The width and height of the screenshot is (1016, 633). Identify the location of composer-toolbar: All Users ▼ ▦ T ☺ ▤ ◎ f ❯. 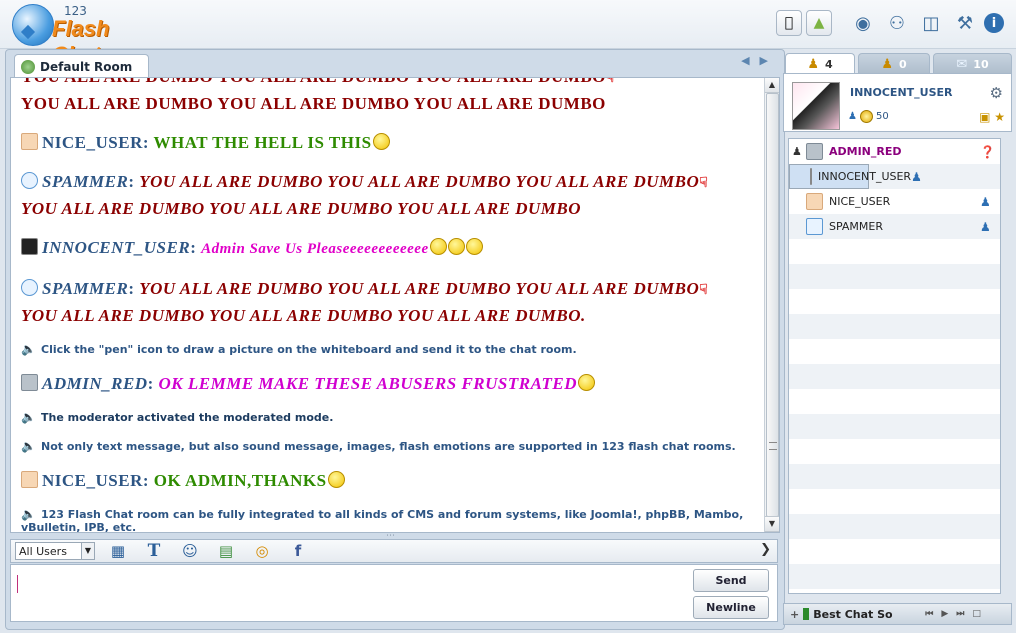
(394, 551).